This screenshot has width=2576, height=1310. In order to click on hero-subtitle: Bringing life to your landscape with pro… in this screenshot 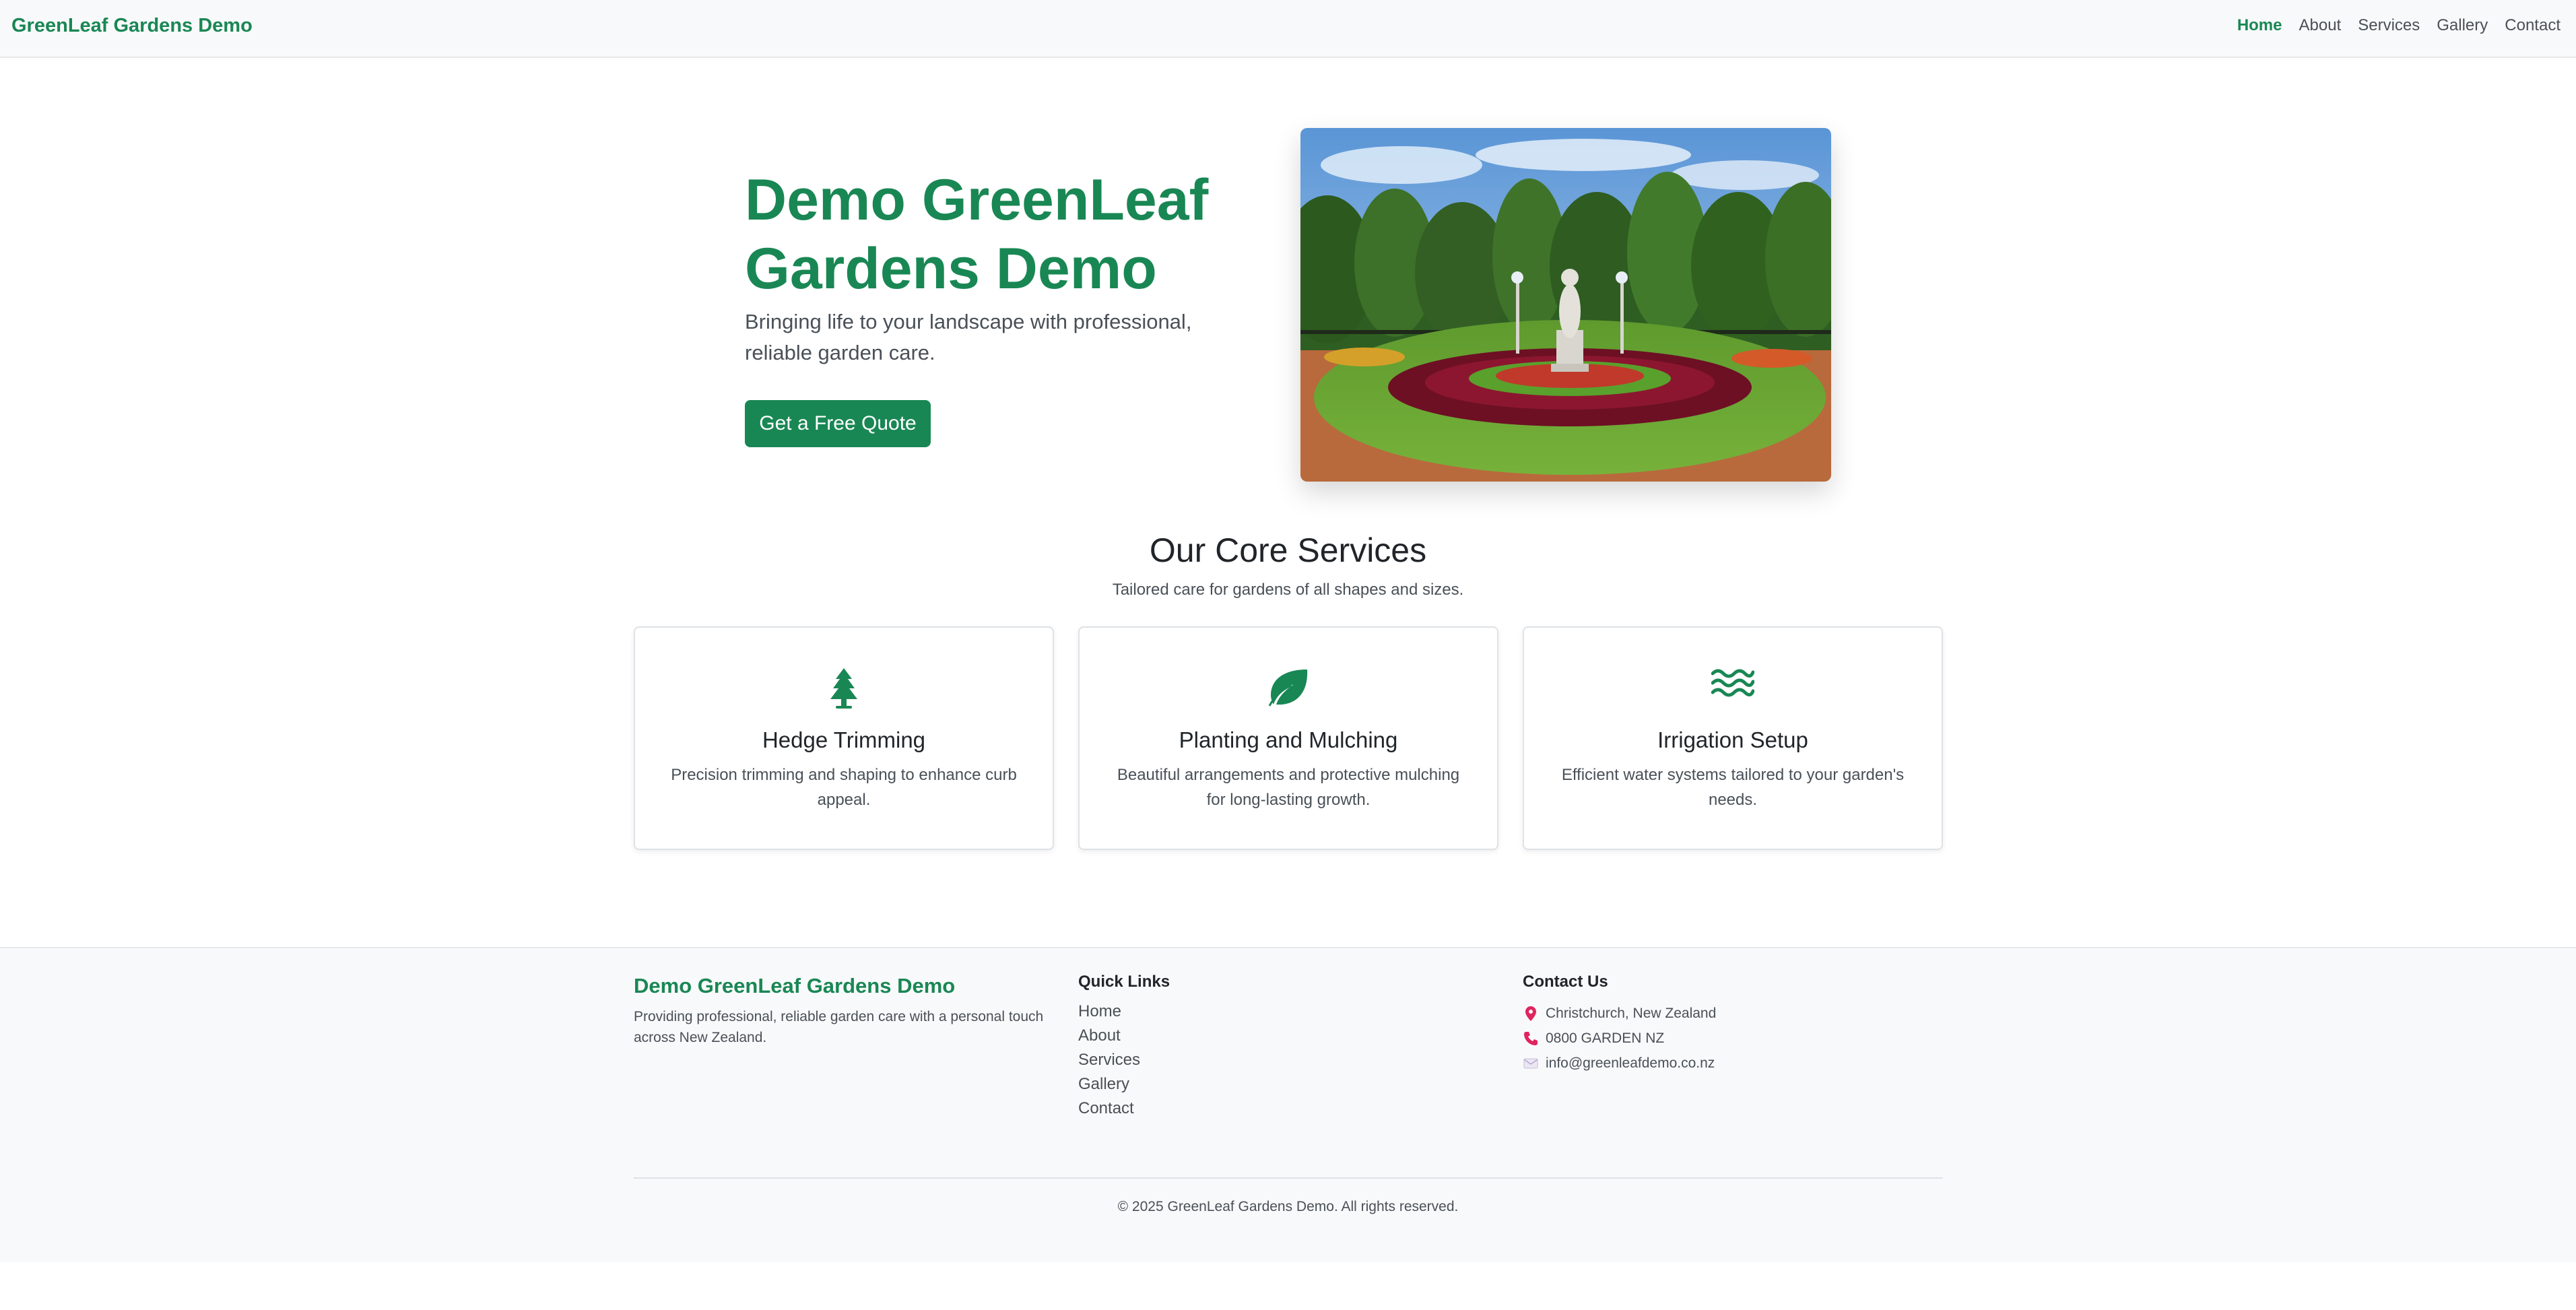, I will do `click(968, 337)`.